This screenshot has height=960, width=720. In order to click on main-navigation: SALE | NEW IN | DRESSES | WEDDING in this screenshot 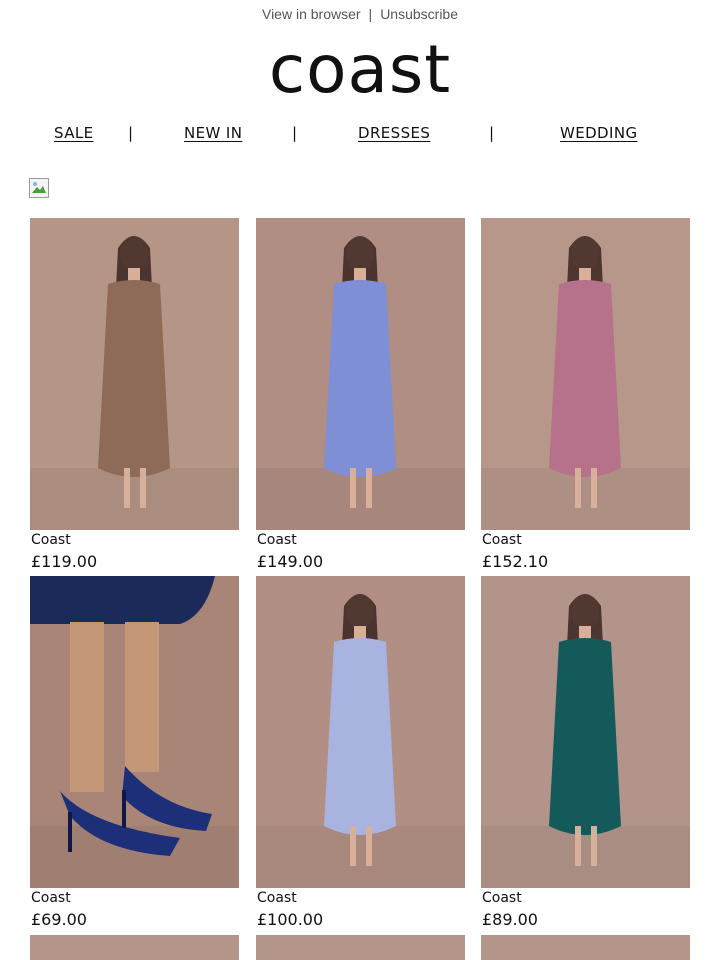, I will do `click(360, 134)`.